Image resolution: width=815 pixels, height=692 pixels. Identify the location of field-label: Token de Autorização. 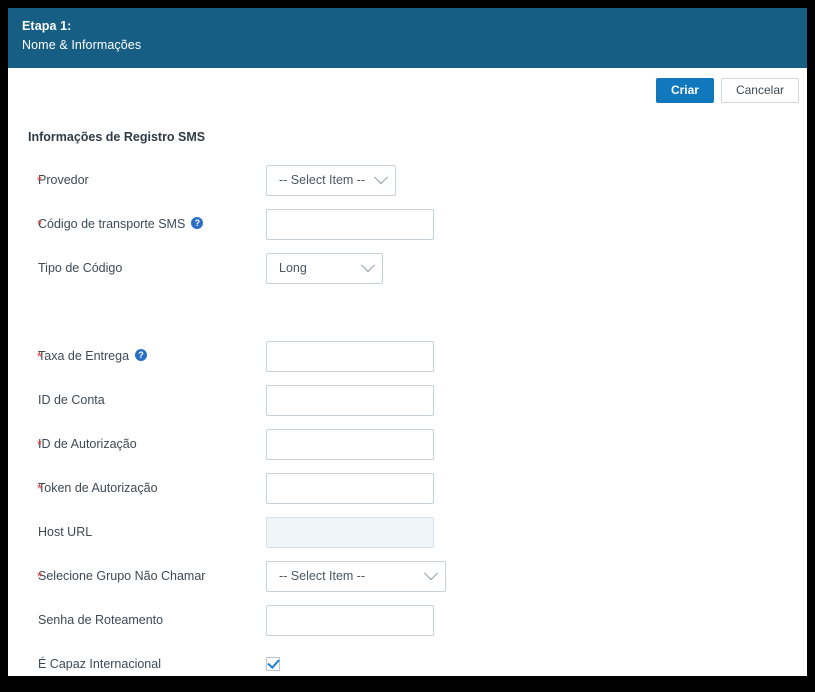
(98, 488).